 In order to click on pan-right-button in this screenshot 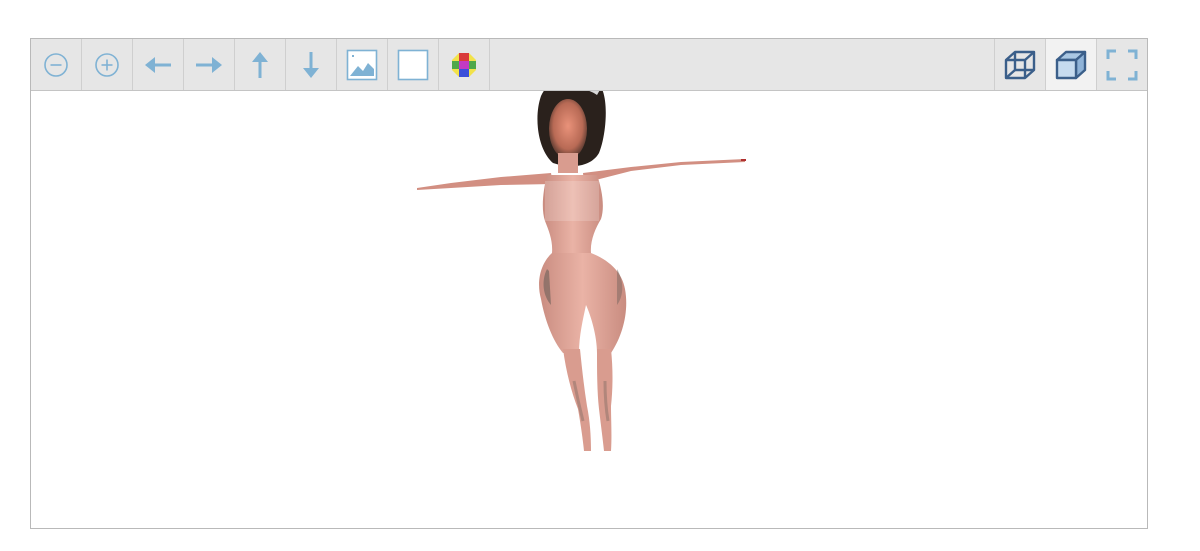, I will do `click(209, 64)`.